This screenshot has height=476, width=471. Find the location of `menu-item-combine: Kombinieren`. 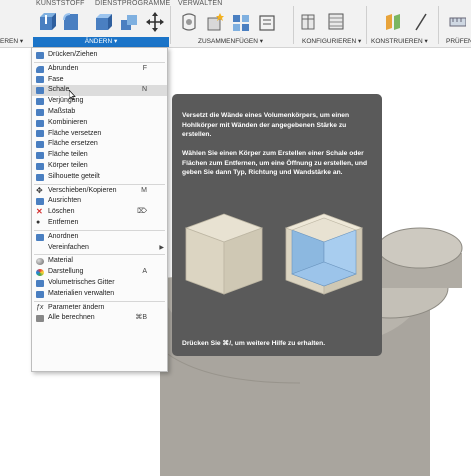

menu-item-combine: Kombinieren is located at coordinates (99, 123).